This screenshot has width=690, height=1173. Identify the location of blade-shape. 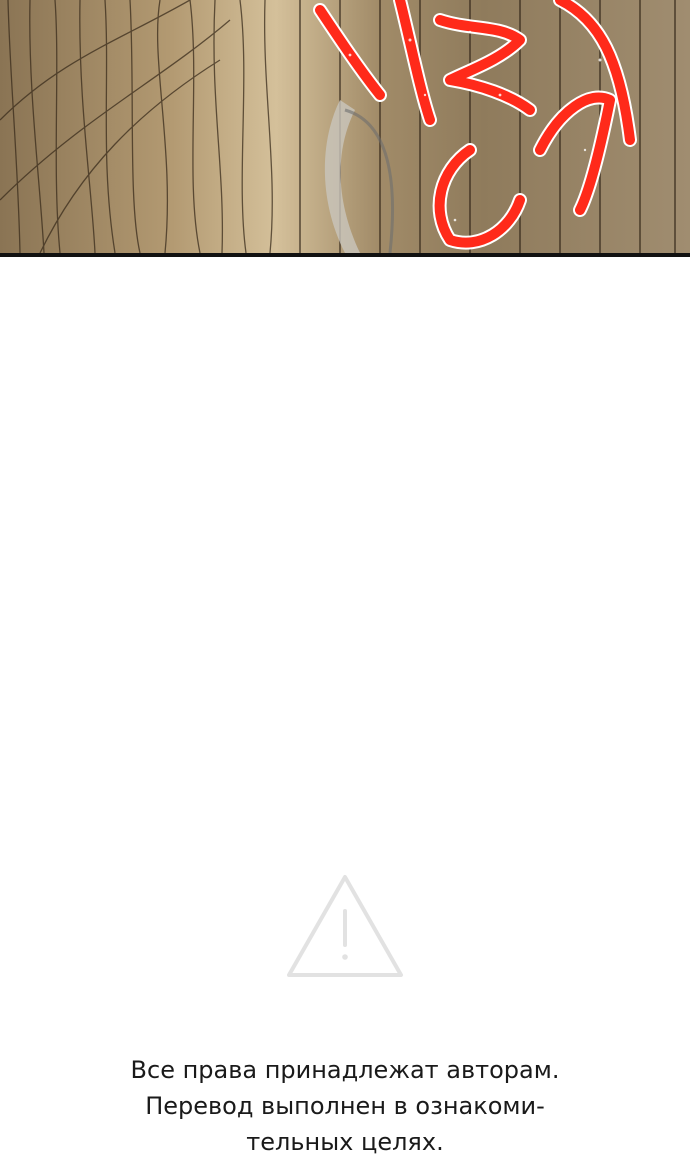
(342, 176).